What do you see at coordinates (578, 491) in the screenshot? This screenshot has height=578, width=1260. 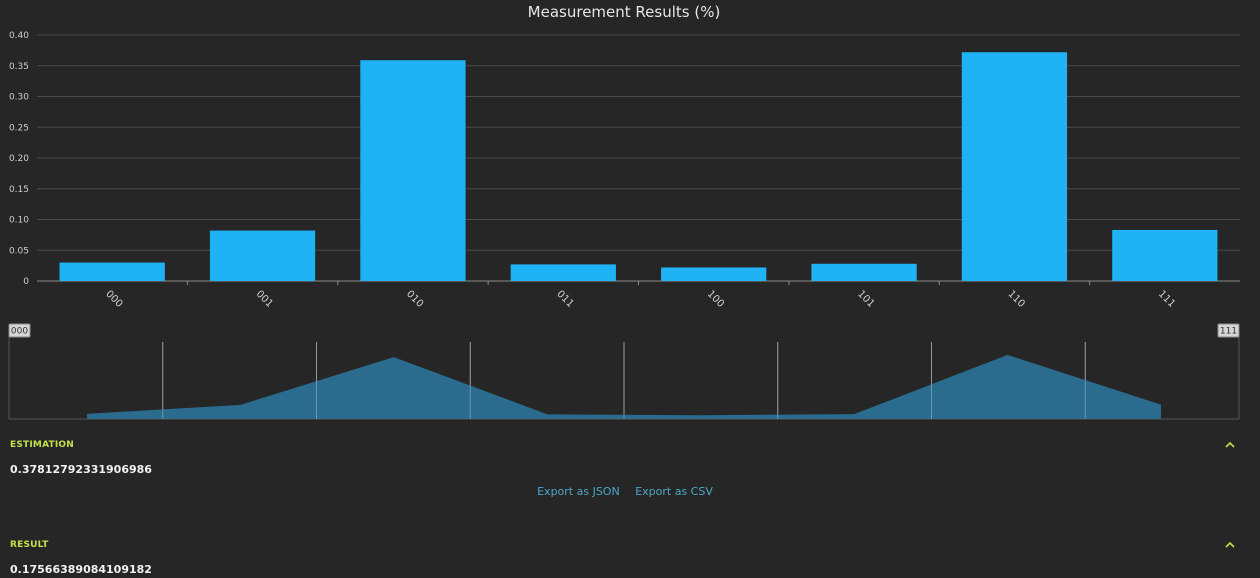 I see `export-json-link: Export as JSON` at bounding box center [578, 491].